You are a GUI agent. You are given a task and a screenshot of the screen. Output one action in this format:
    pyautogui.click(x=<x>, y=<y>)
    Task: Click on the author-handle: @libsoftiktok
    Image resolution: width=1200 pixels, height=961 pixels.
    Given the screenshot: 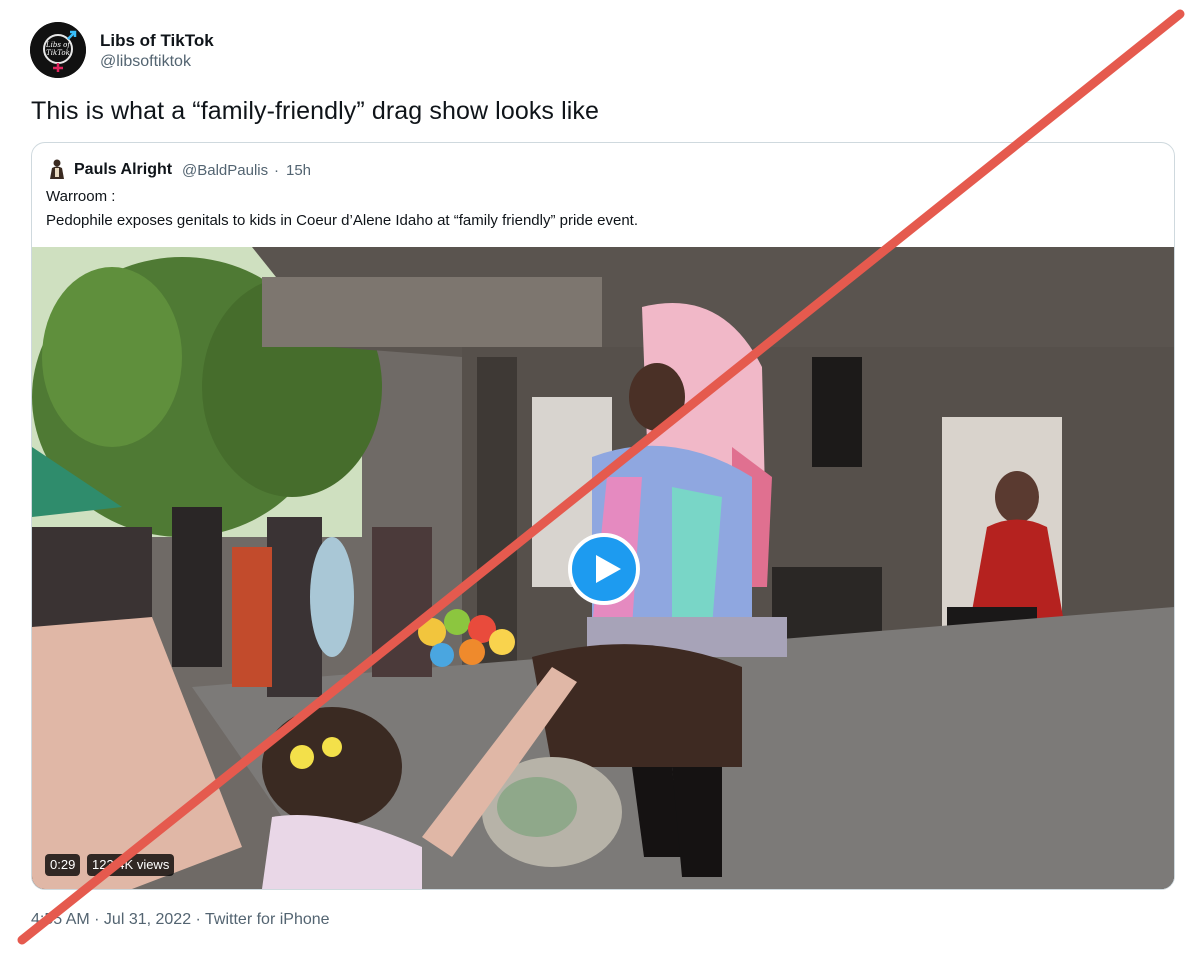 What is the action you would take?
    pyautogui.click(x=145, y=62)
    